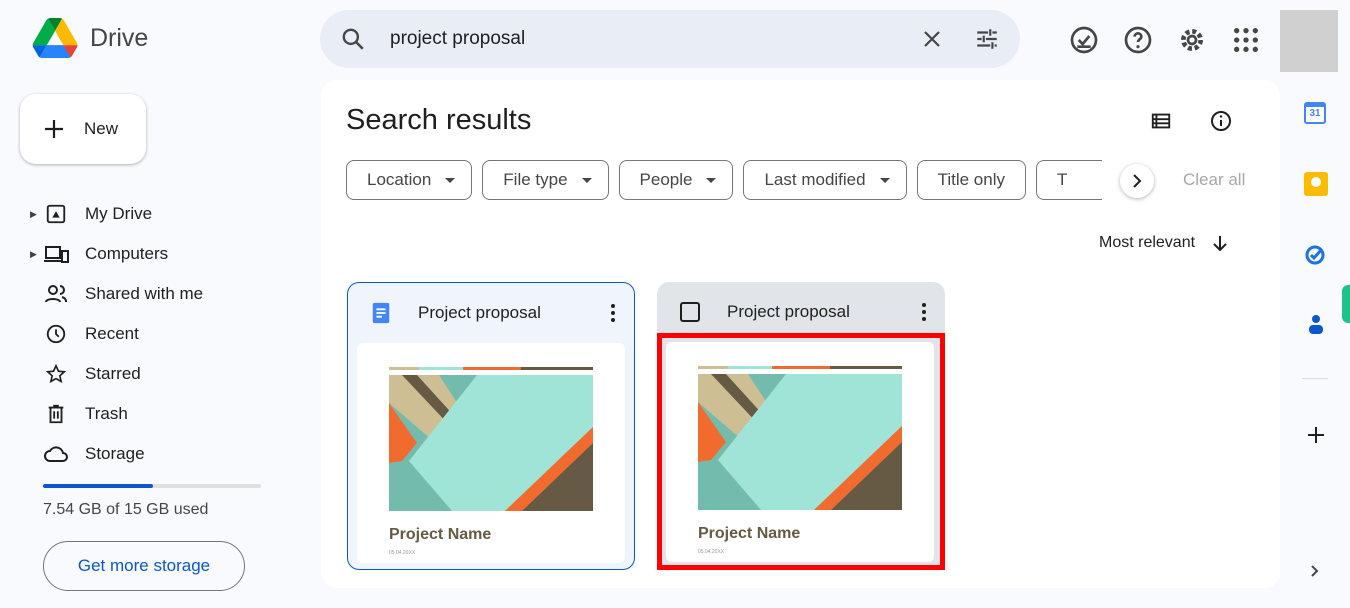  Describe the element at coordinates (399, 179) in the screenshot. I see `chip-label: Location` at that location.